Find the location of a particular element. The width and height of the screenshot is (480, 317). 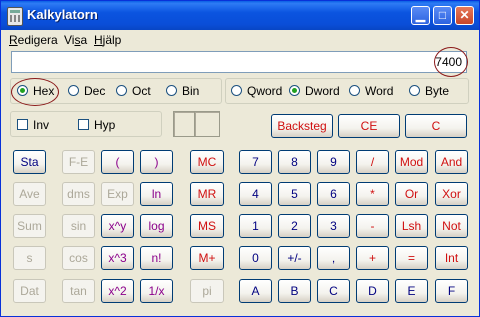

memory-button: MR is located at coordinates (207, 194).